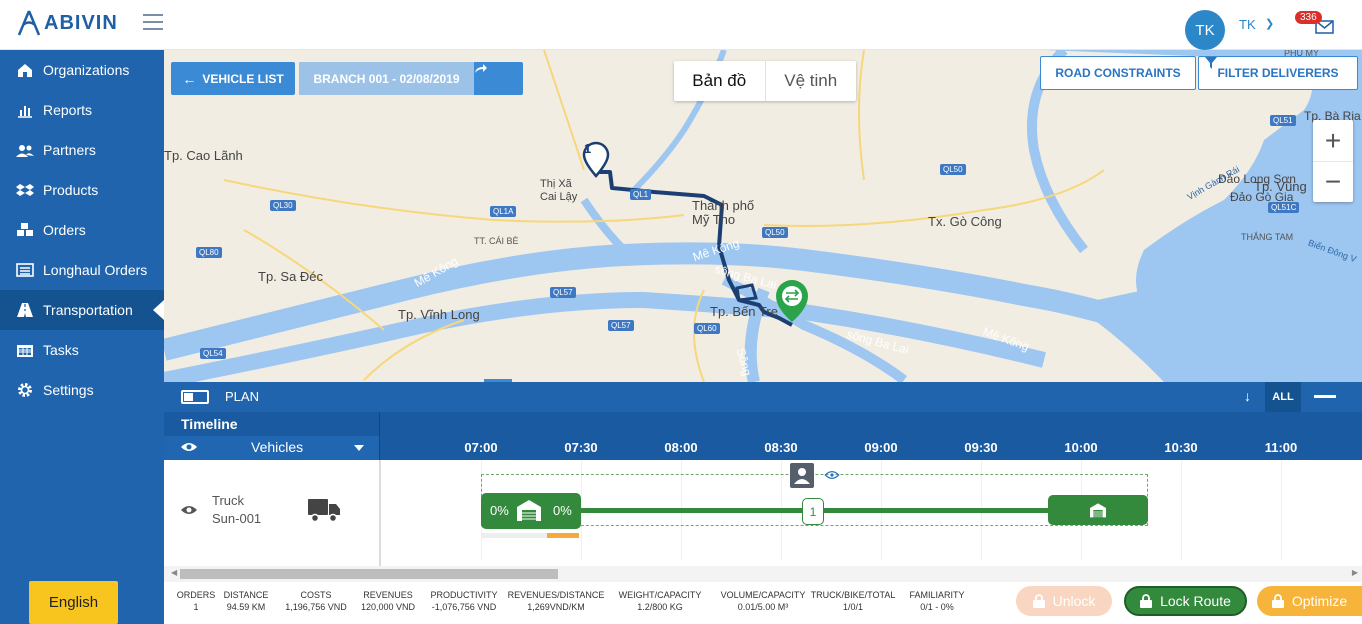 The image size is (1362, 624). I want to click on user-avatar: TK, so click(1205, 30).